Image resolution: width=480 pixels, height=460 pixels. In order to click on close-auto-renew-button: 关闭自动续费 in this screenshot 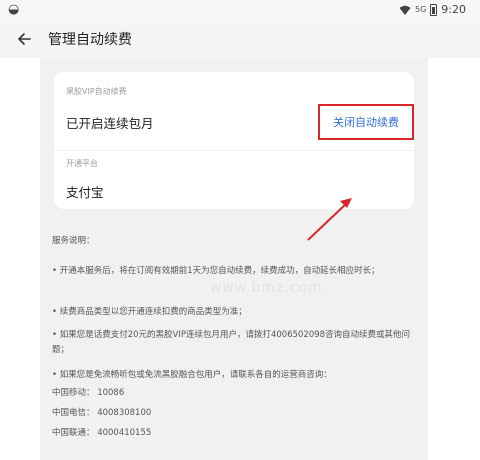, I will do `click(366, 122)`.